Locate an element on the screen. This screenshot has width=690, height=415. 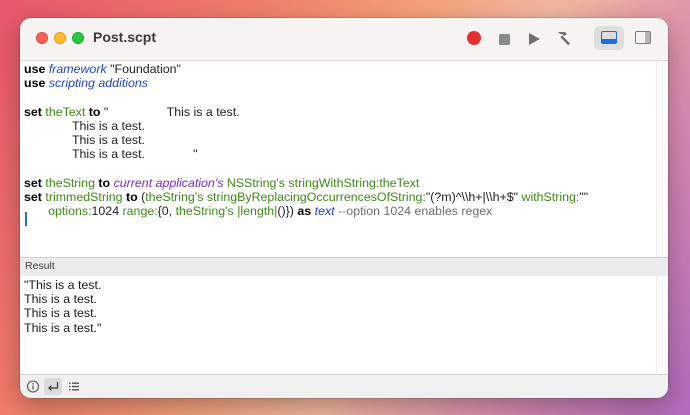
compile-button is located at coordinates (563, 39).